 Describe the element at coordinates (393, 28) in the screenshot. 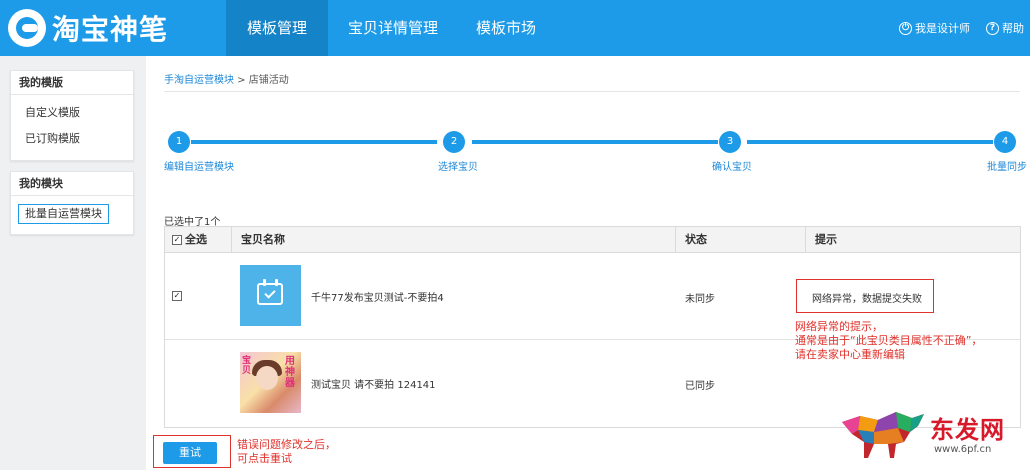

I see `tab-item-detail-management: 宝贝详情管理` at that location.